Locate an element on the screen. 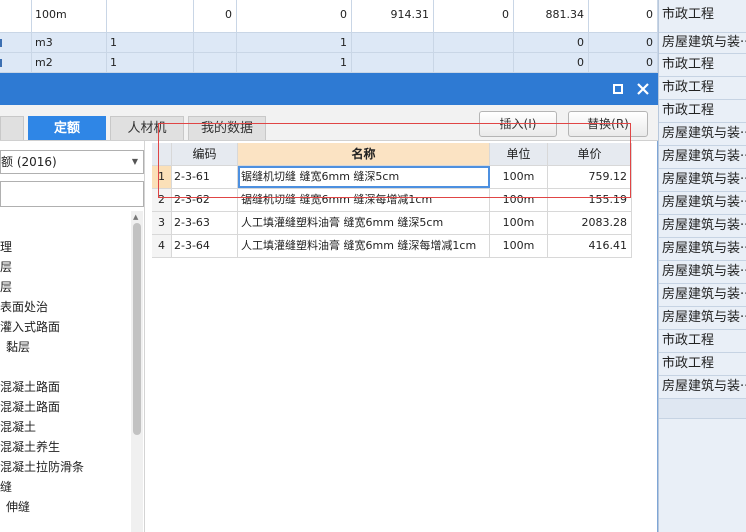 The image size is (746, 532). quota-library-value: 额 (2016) is located at coordinates (29, 162).